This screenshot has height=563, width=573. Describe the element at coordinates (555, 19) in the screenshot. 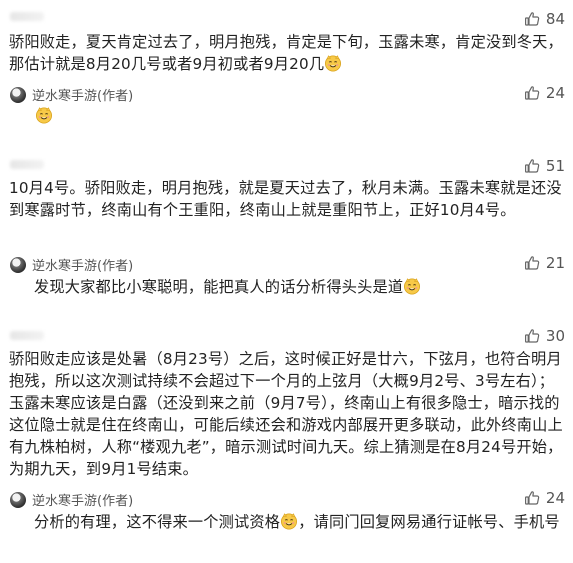

I see `like-count: 84` at that location.